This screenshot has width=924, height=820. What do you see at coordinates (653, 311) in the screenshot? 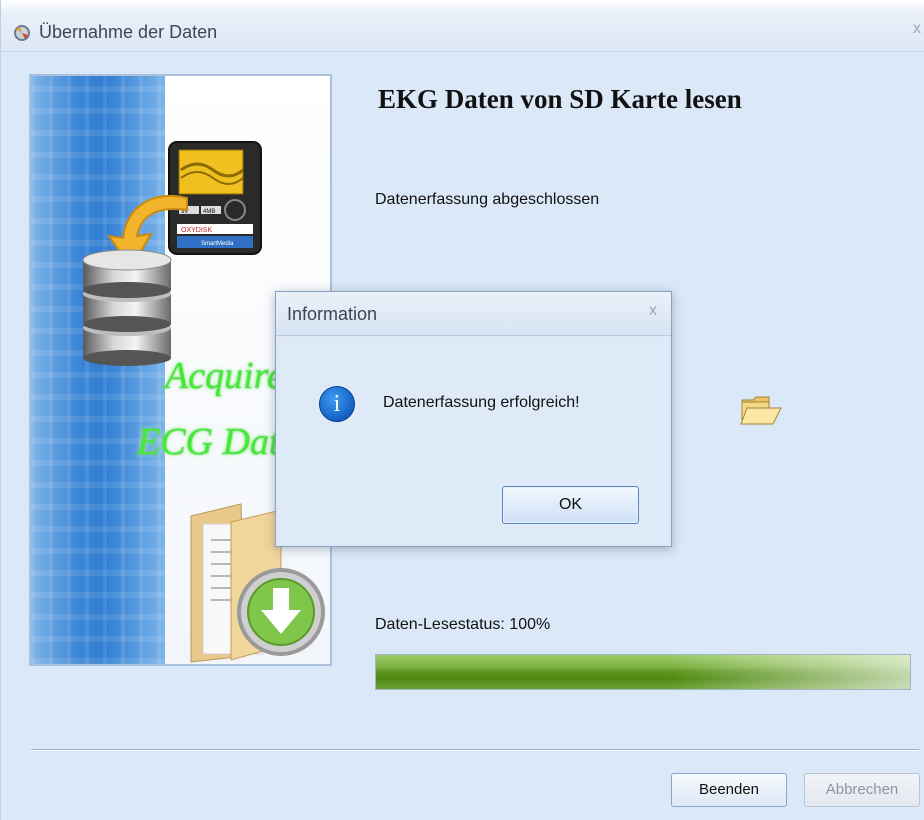
I see `dialog-close-button: x` at bounding box center [653, 311].